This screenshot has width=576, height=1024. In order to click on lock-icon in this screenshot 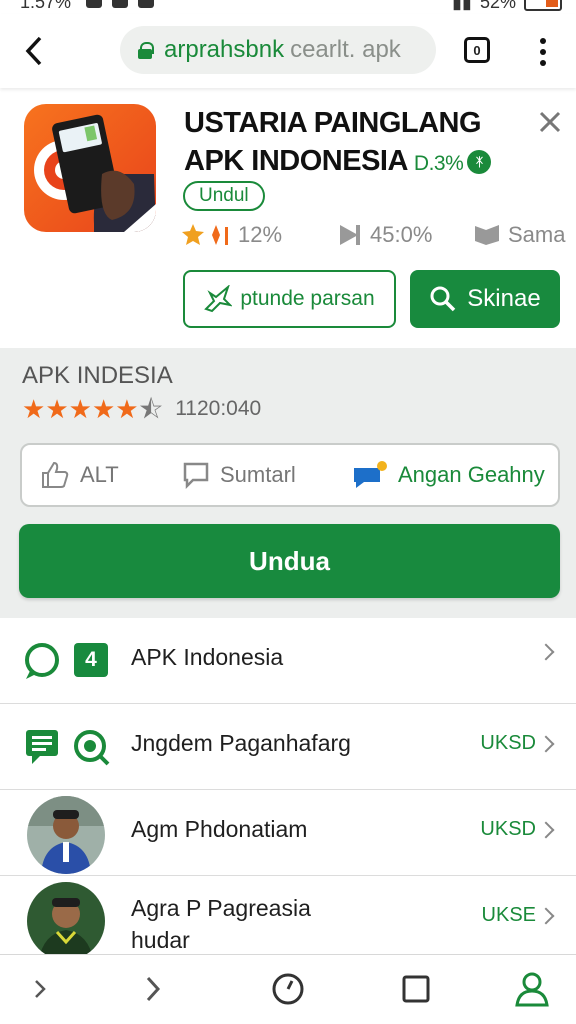, I will do `click(146, 50)`.